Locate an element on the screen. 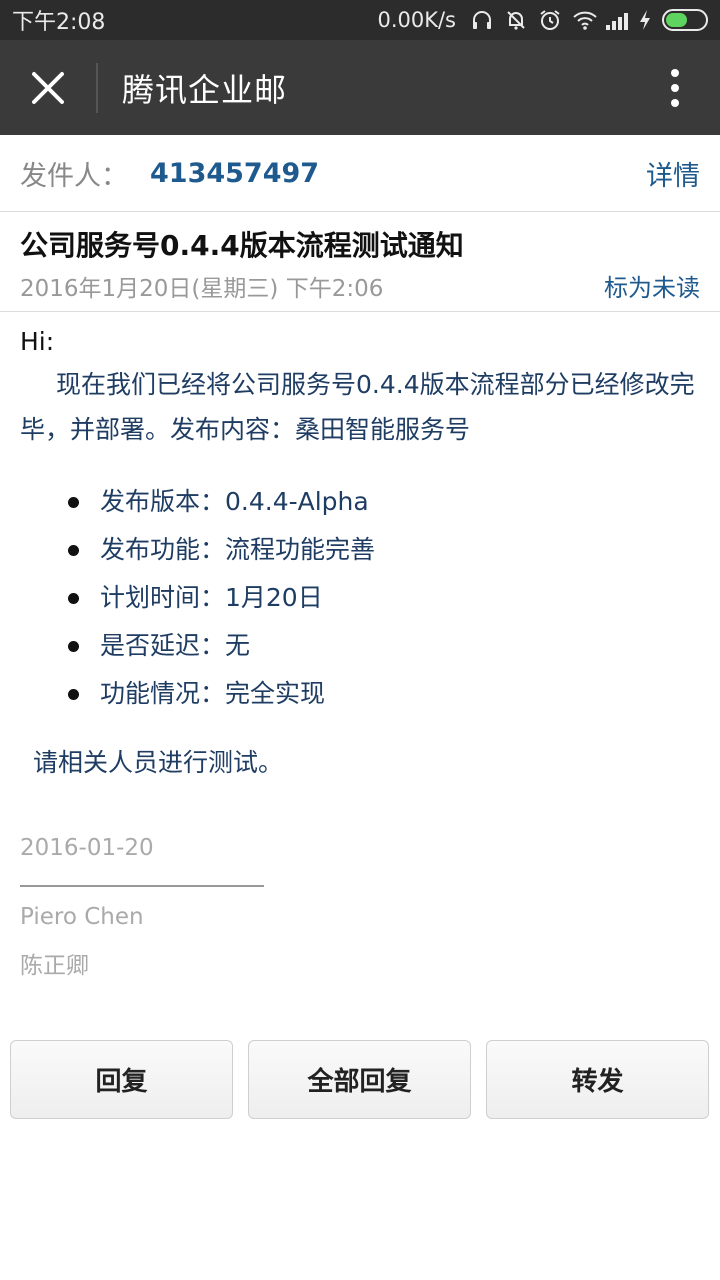 This screenshot has width=720, height=1280. signature-name-cn: 陈正卿 is located at coordinates (54, 966).